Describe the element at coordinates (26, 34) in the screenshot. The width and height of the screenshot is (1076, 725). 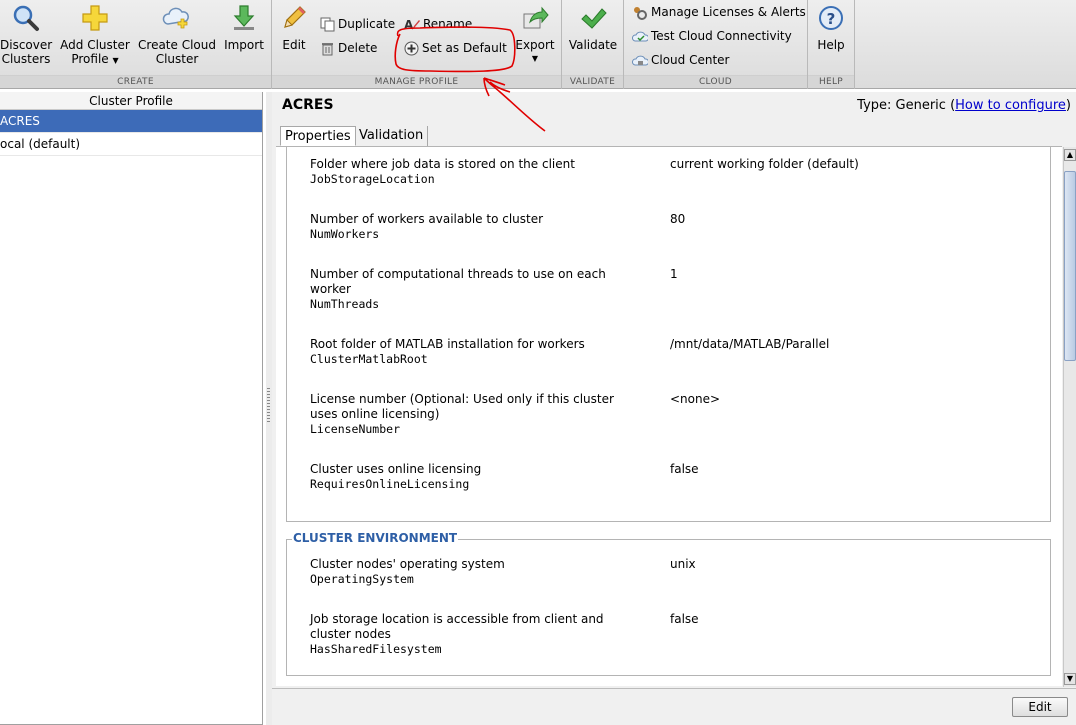
I see `discover-clusters-button: Discover Clusters` at that location.